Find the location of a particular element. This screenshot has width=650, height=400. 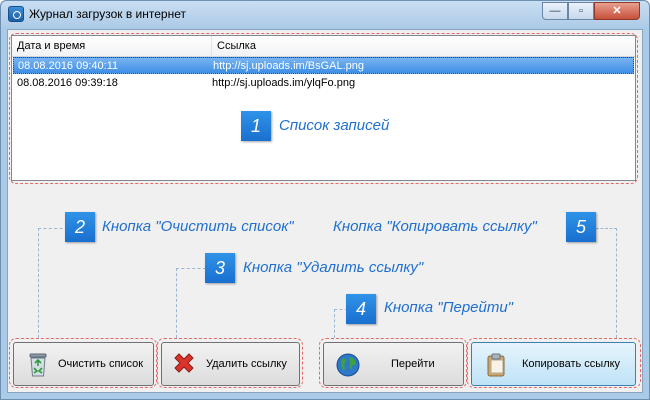

camera-icon is located at coordinates (16, 14).